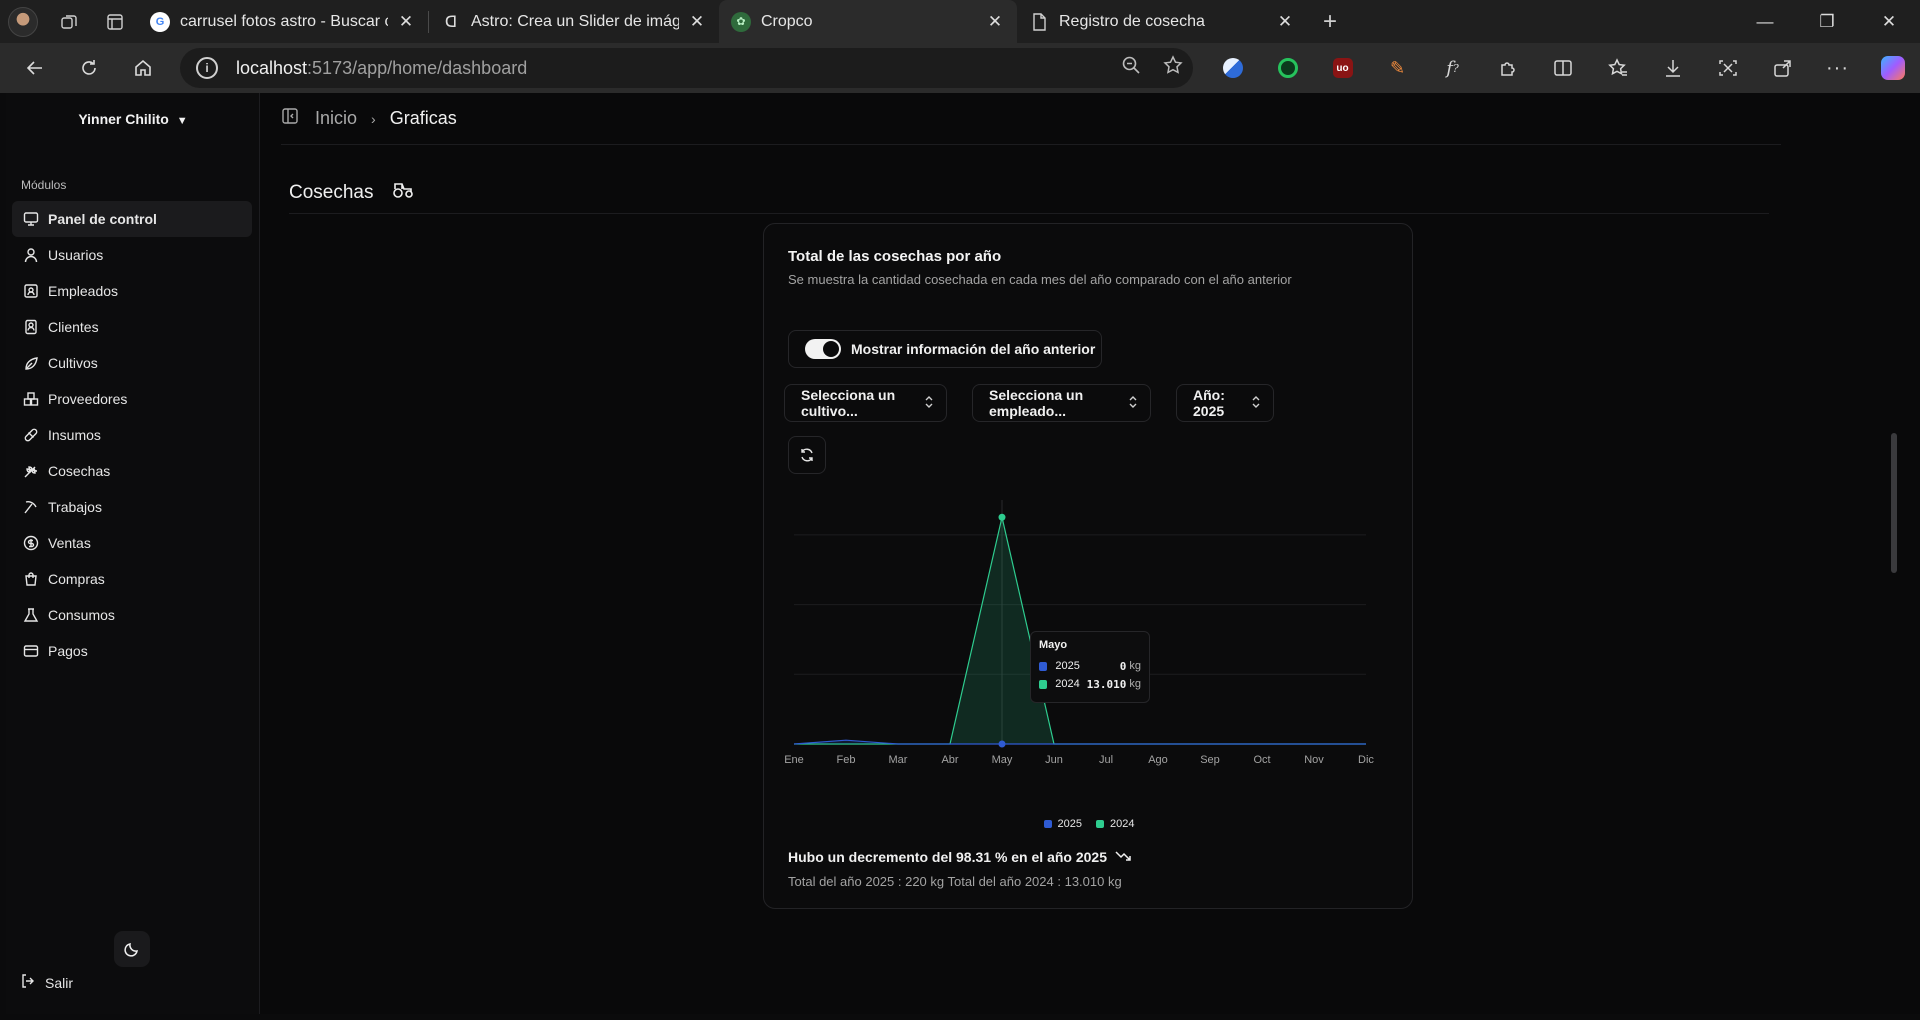 The width and height of the screenshot is (1920, 1020). I want to click on legend-item-2024: 2024, so click(1115, 824).